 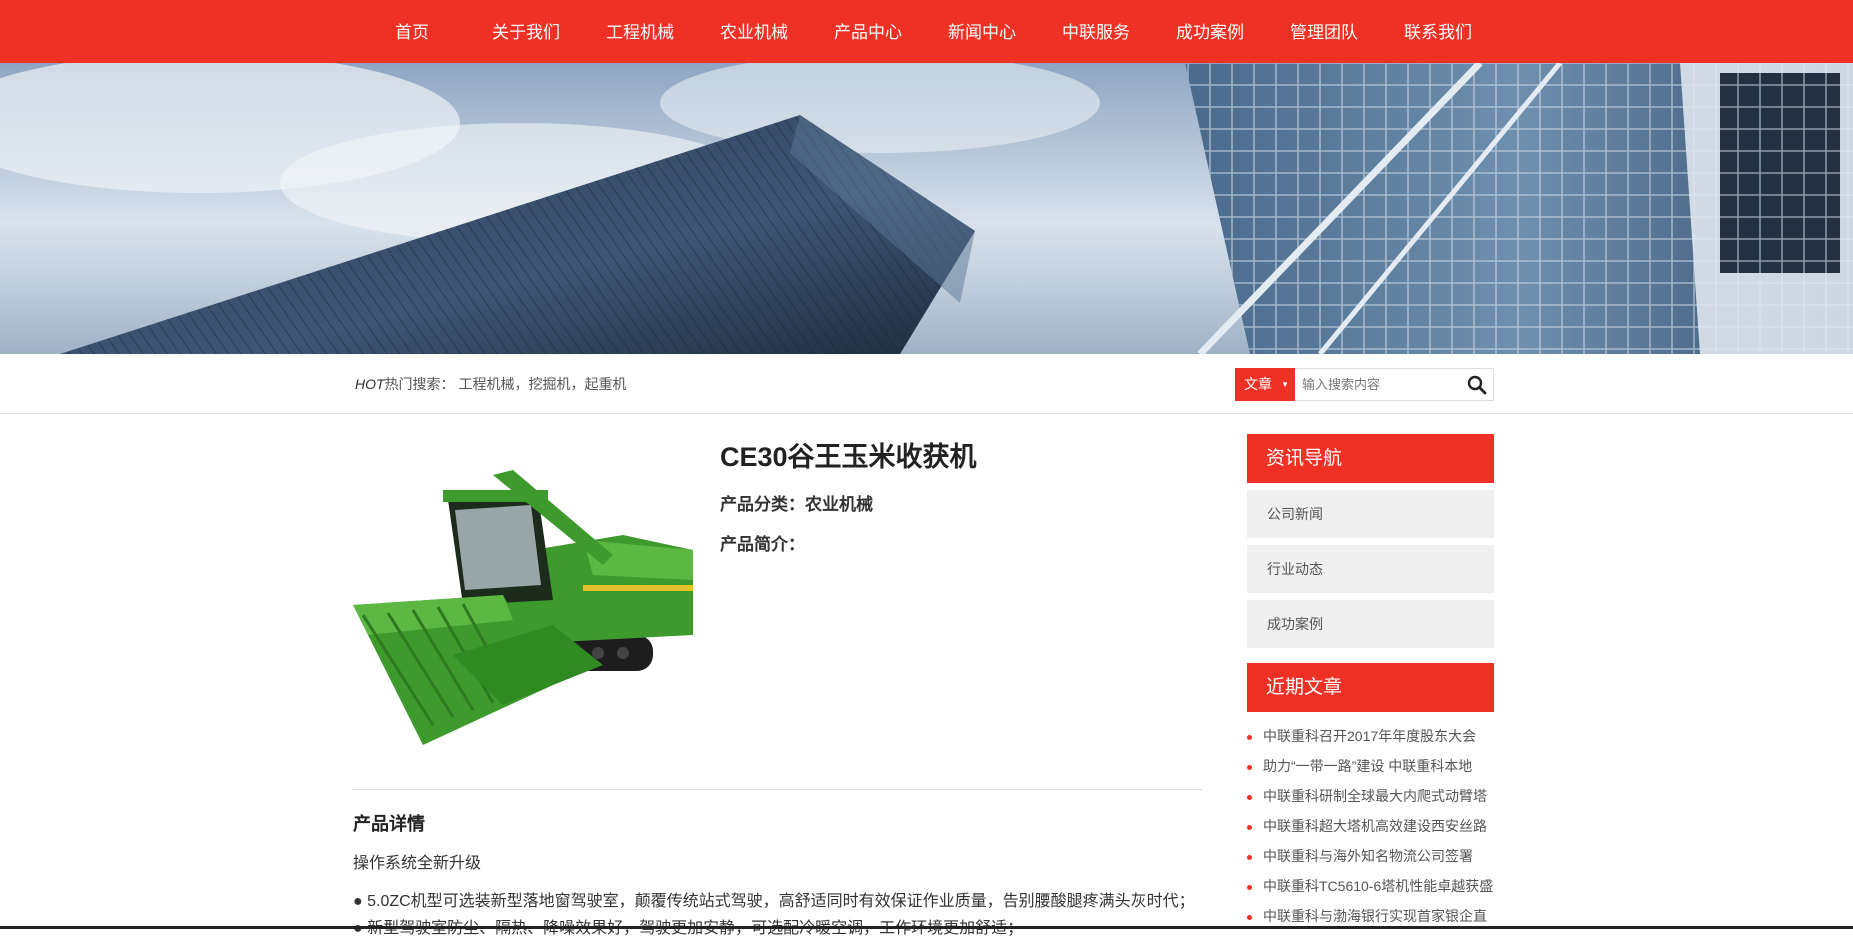 I want to click on product-category: 产品分类：农业机械, so click(x=796, y=502).